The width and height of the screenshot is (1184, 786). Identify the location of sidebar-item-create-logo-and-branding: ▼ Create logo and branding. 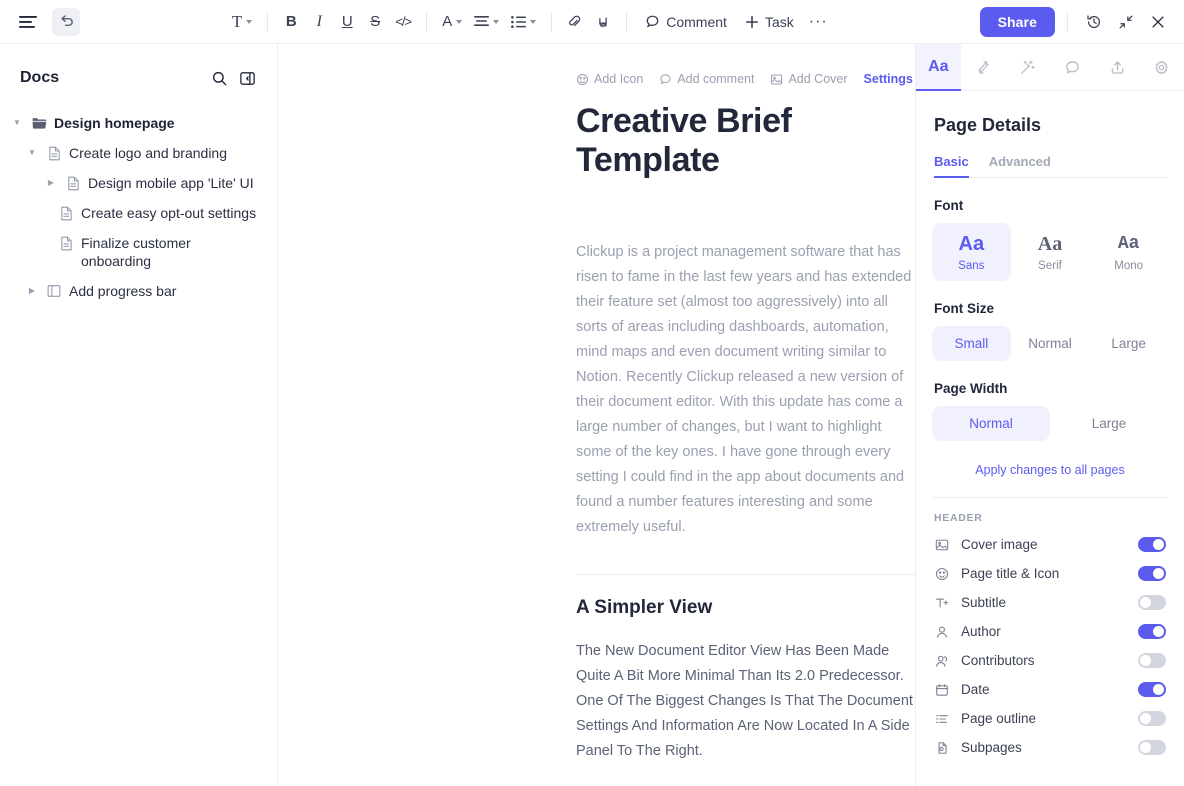
(138, 153).